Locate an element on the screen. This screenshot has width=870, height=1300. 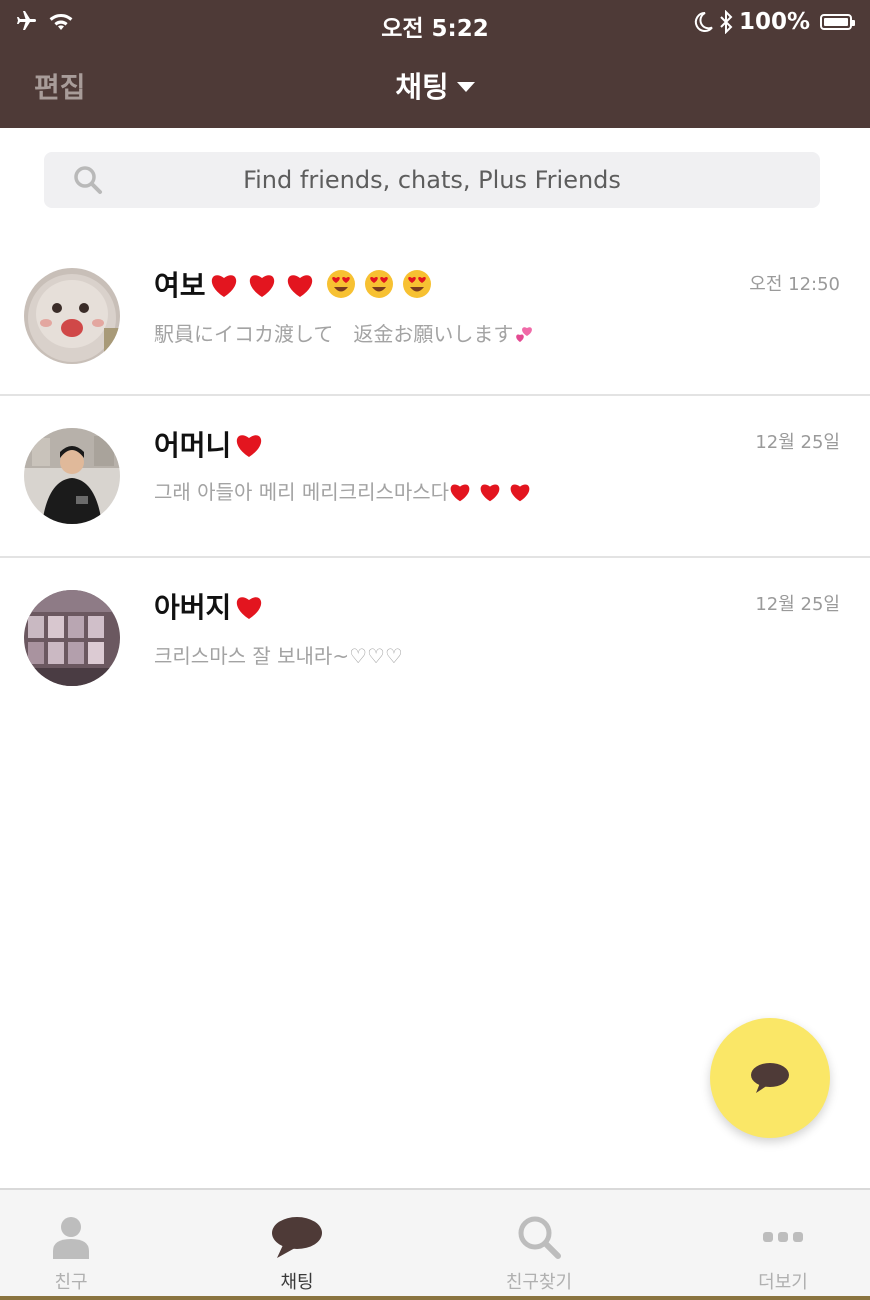
chat-name-row: 아버지 is located at coordinates (208, 606).